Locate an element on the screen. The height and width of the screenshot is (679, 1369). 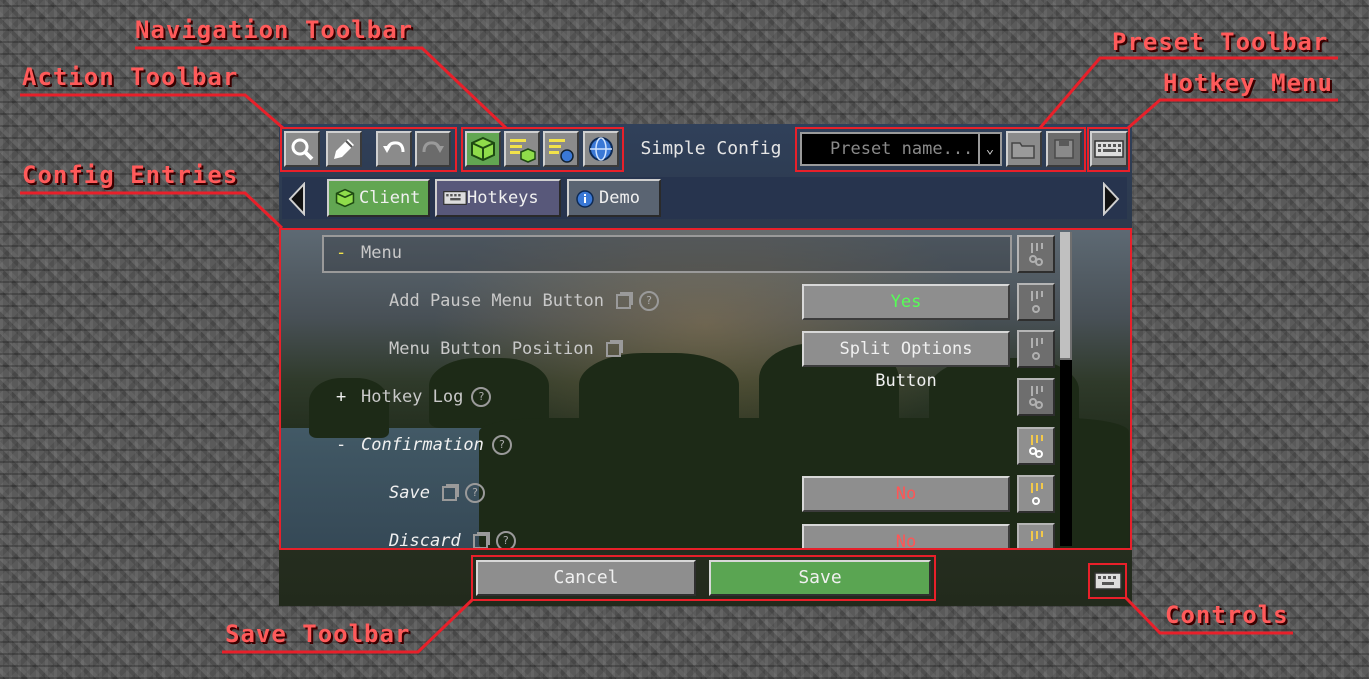
cube-icon is located at coordinates (345, 198).